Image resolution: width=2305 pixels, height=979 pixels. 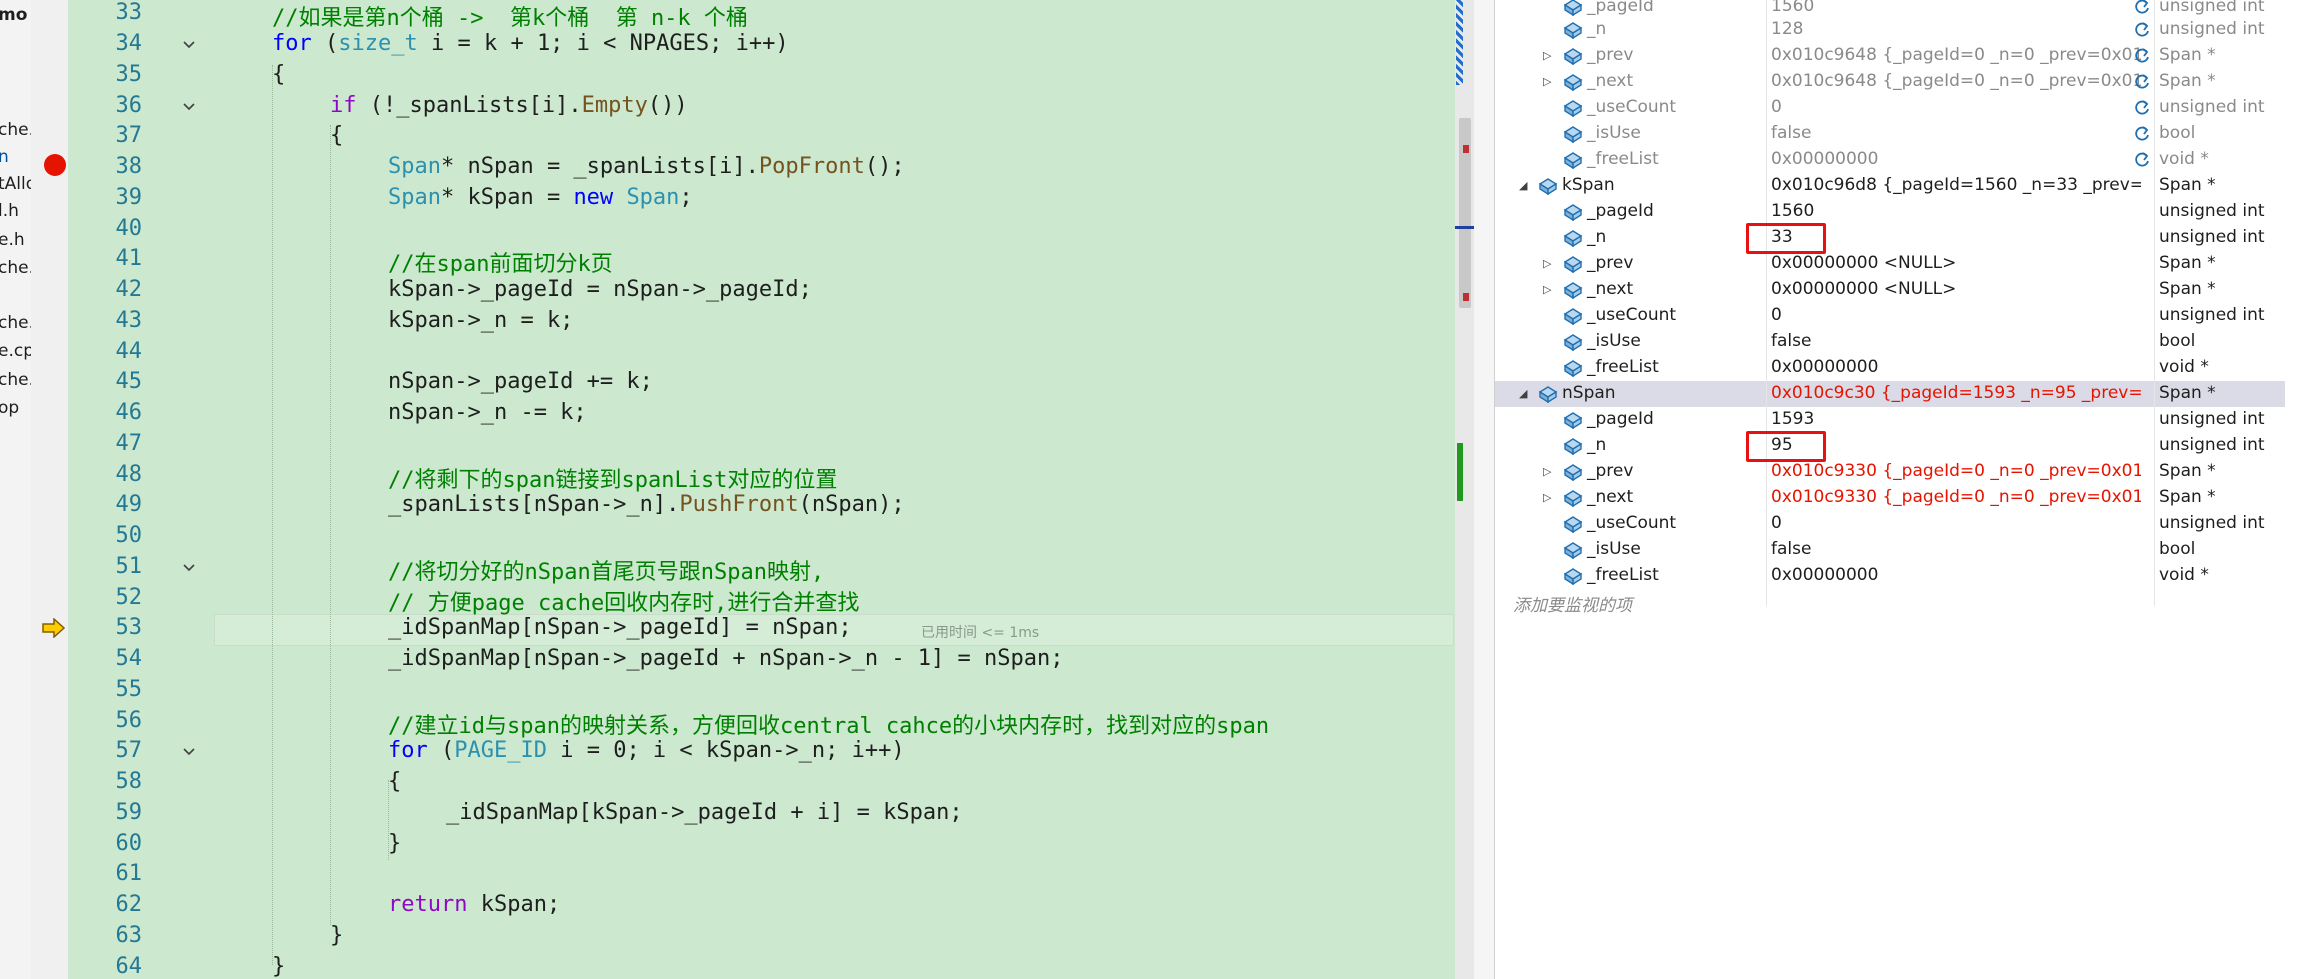 What do you see at coordinates (1956, 419) in the screenshot?
I see `watch-value: 1593` at bounding box center [1956, 419].